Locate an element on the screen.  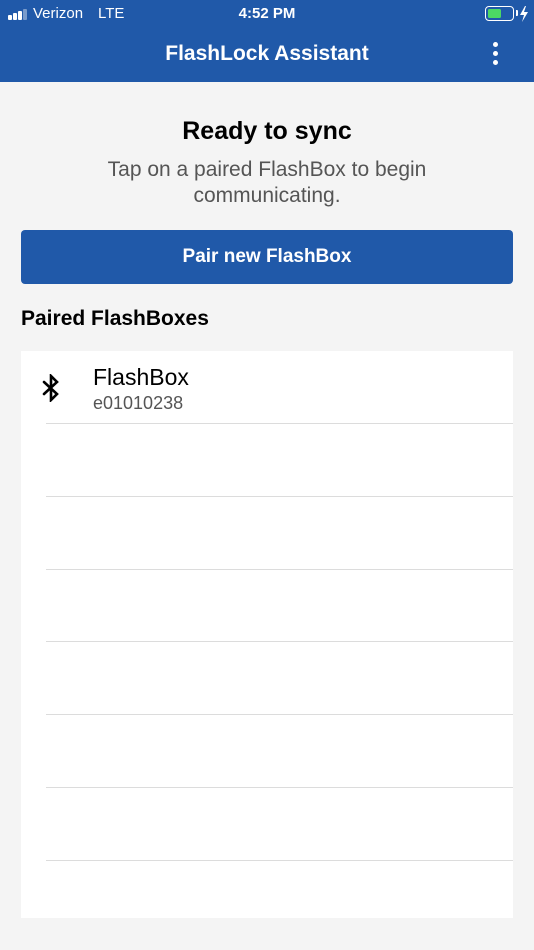
battery-tip is located at coordinates (517, 13).